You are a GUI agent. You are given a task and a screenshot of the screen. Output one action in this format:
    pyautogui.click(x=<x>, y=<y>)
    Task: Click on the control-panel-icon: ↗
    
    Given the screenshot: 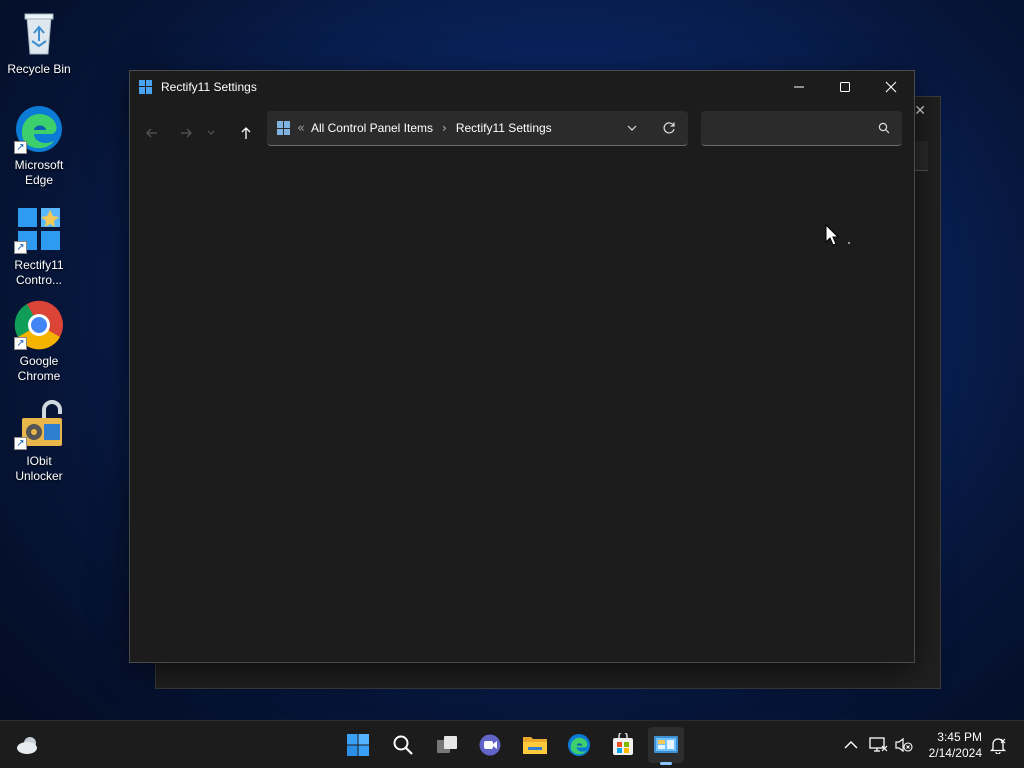 What is the action you would take?
    pyautogui.click(x=39, y=229)
    